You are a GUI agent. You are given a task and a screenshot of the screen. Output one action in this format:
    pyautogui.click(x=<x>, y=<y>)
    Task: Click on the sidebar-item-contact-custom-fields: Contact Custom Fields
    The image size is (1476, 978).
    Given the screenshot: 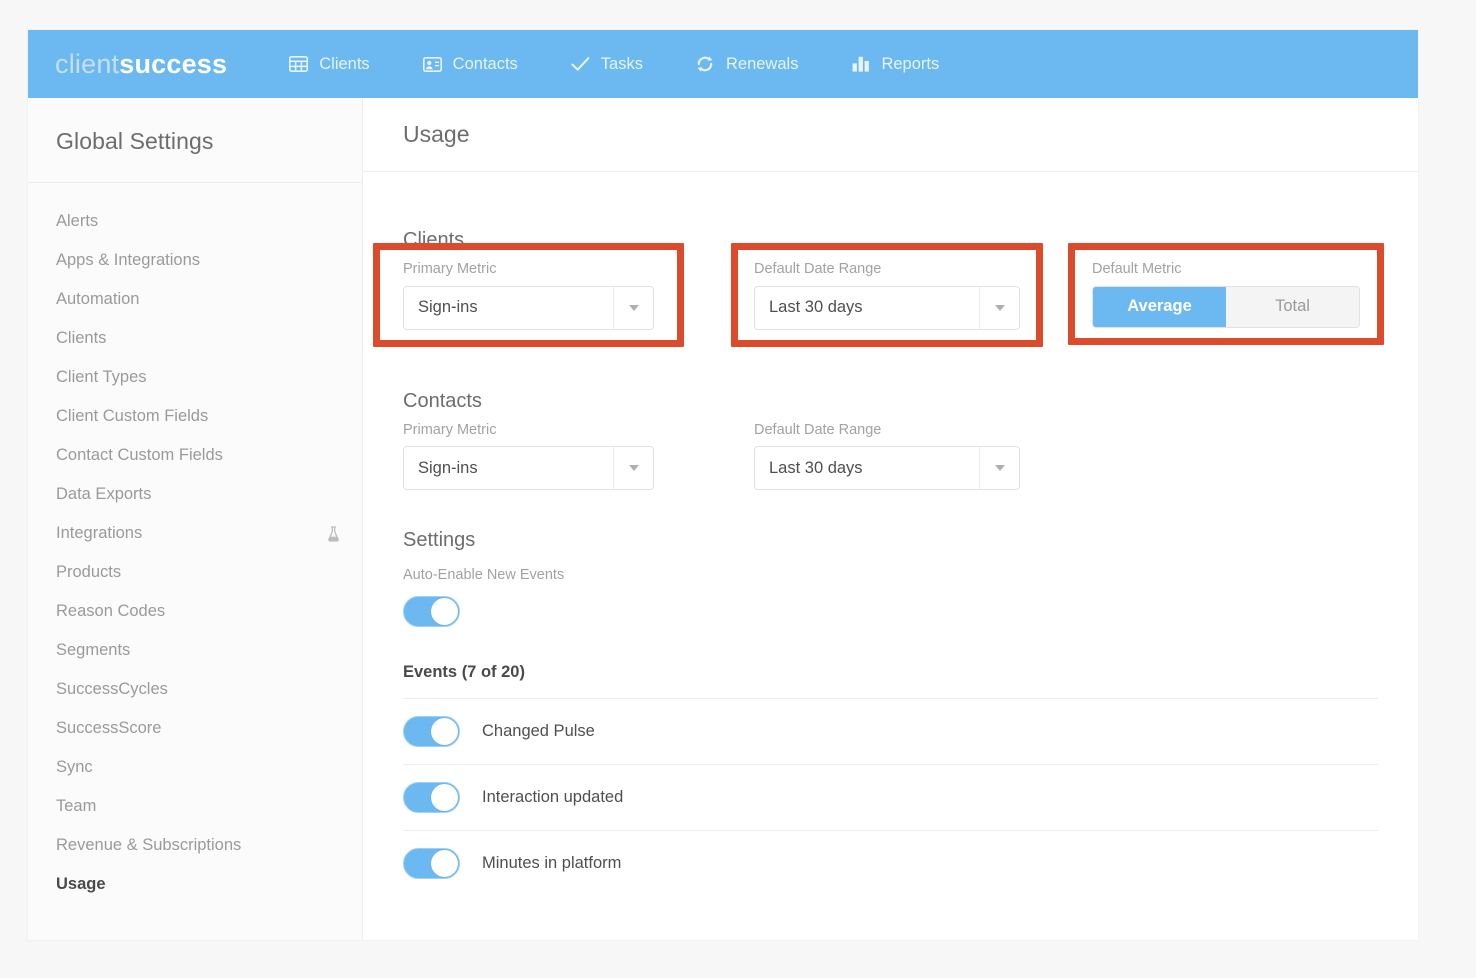 What is the action you would take?
    pyautogui.click(x=195, y=455)
    